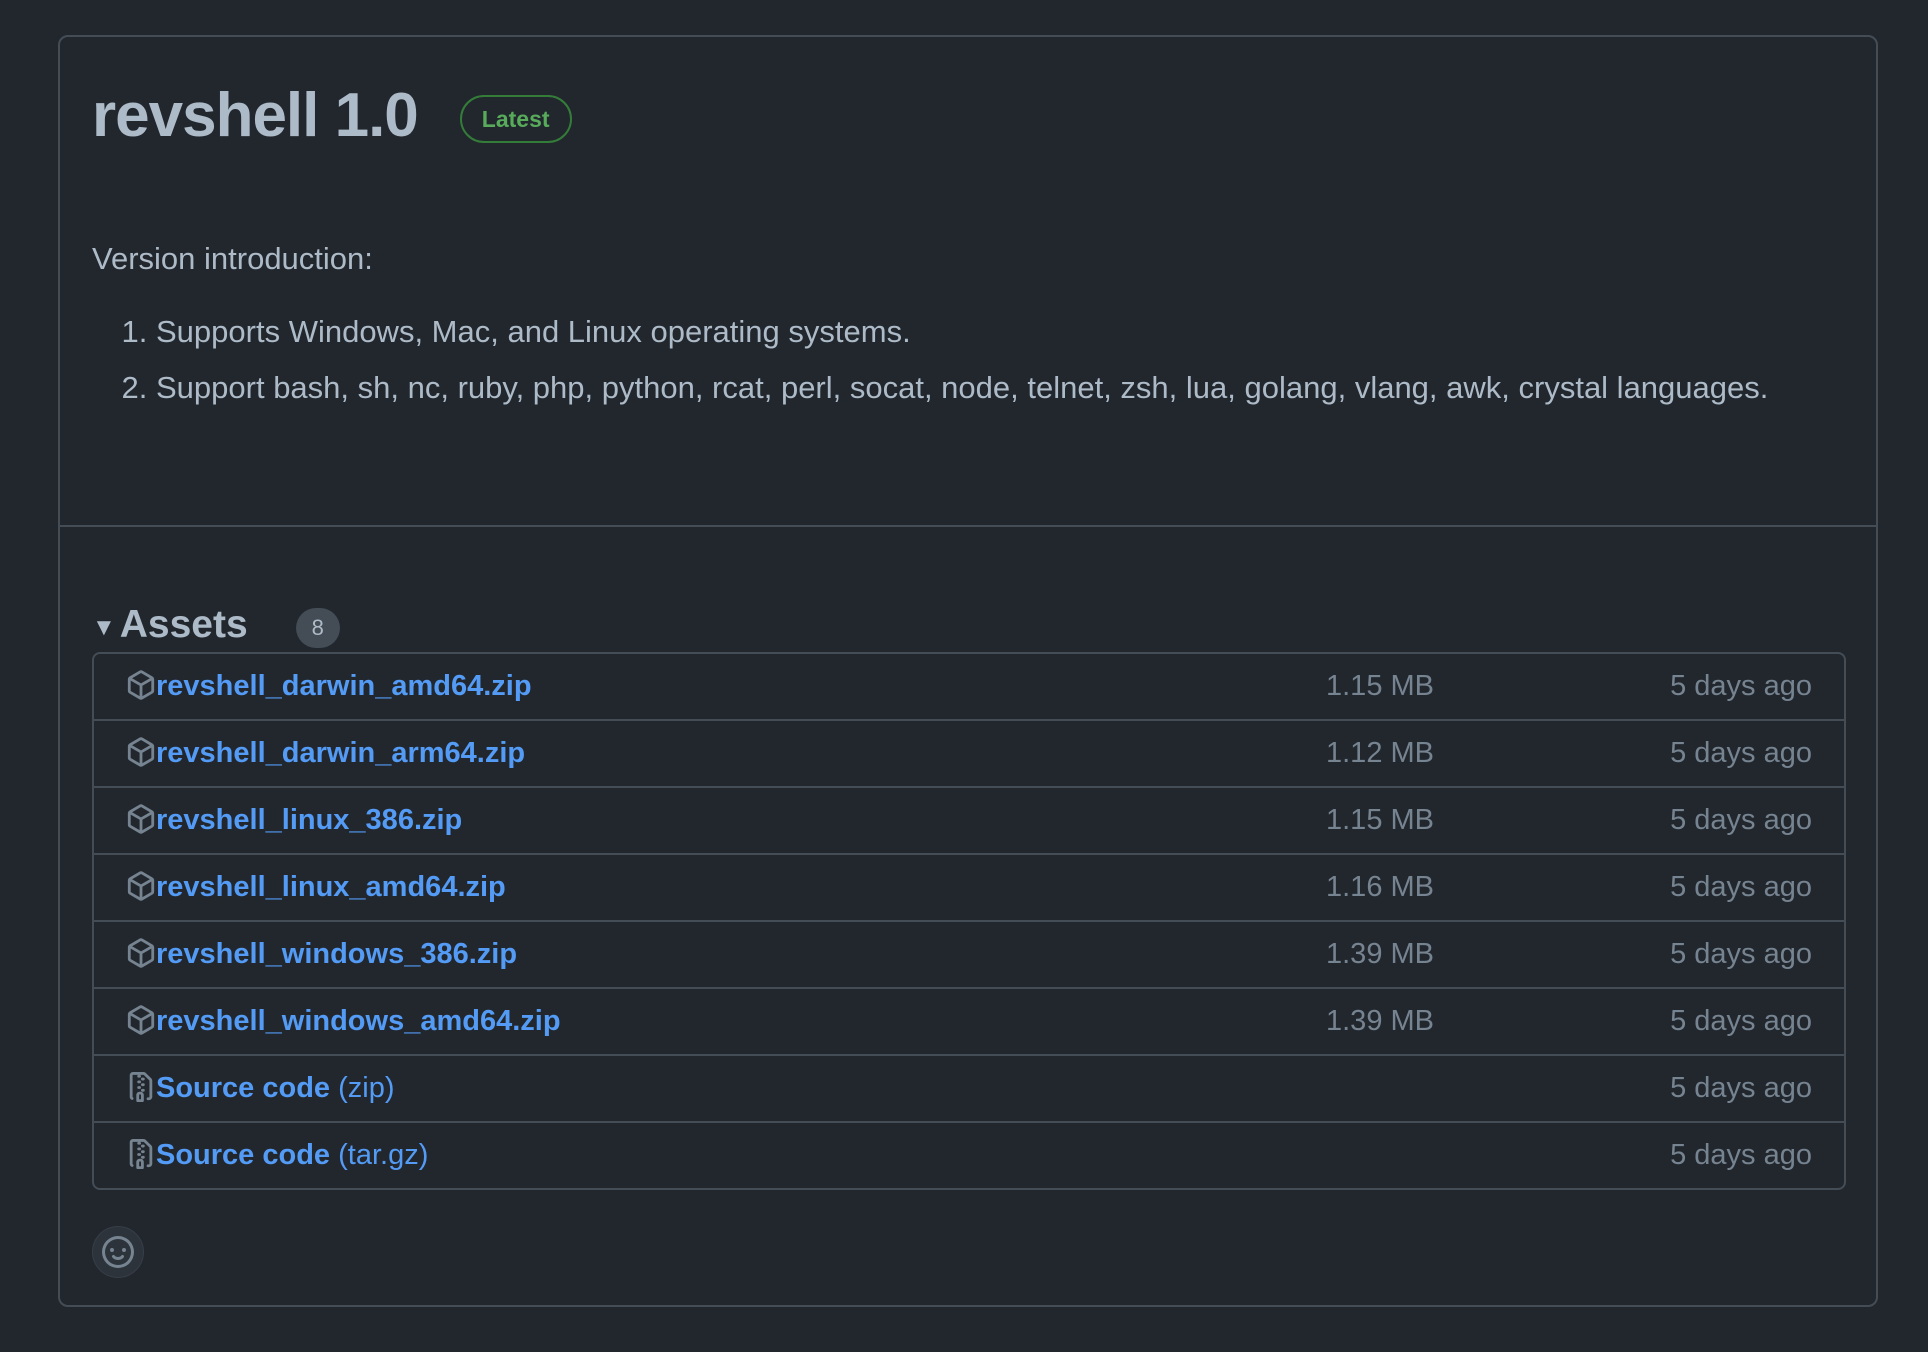 Image resolution: width=1928 pixels, height=1352 pixels. I want to click on add-reaction-button, so click(118, 1252).